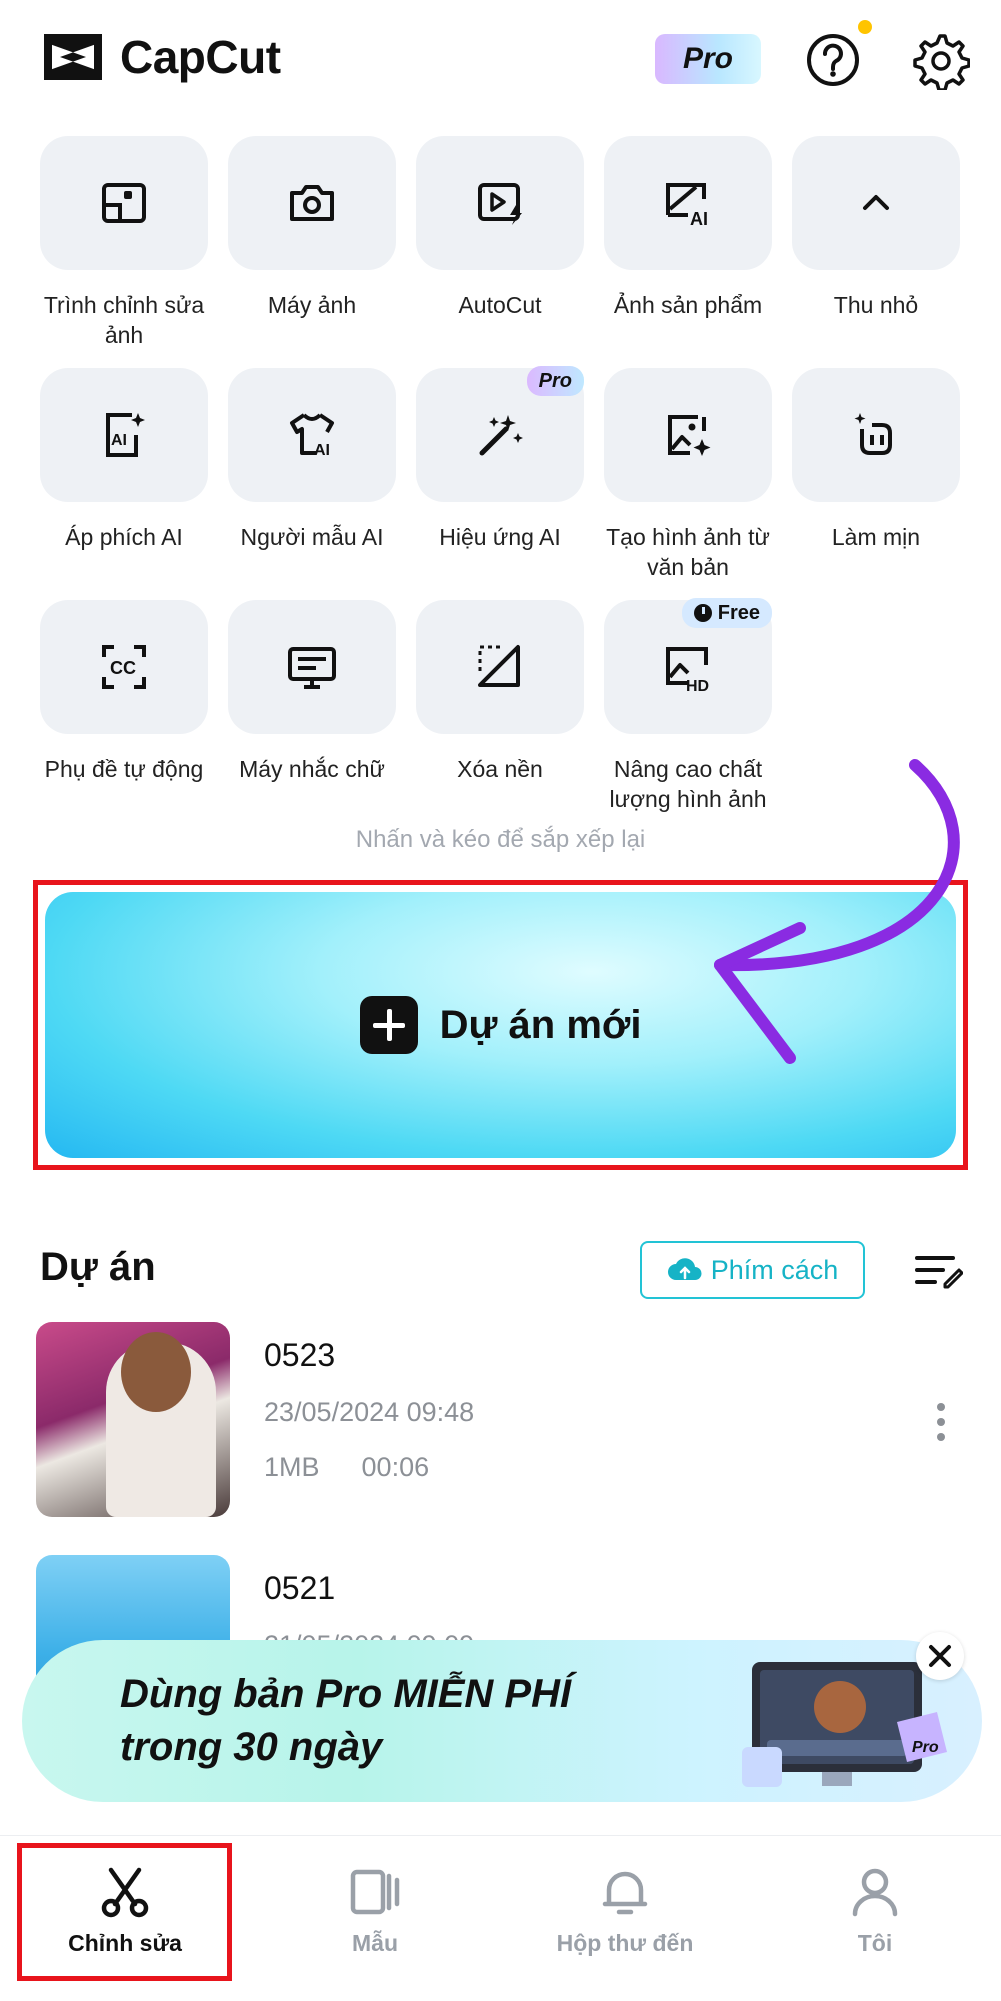 This screenshot has width=1001, height=2001. Describe the element at coordinates (940, 60) in the screenshot. I see `gear-icon` at that location.